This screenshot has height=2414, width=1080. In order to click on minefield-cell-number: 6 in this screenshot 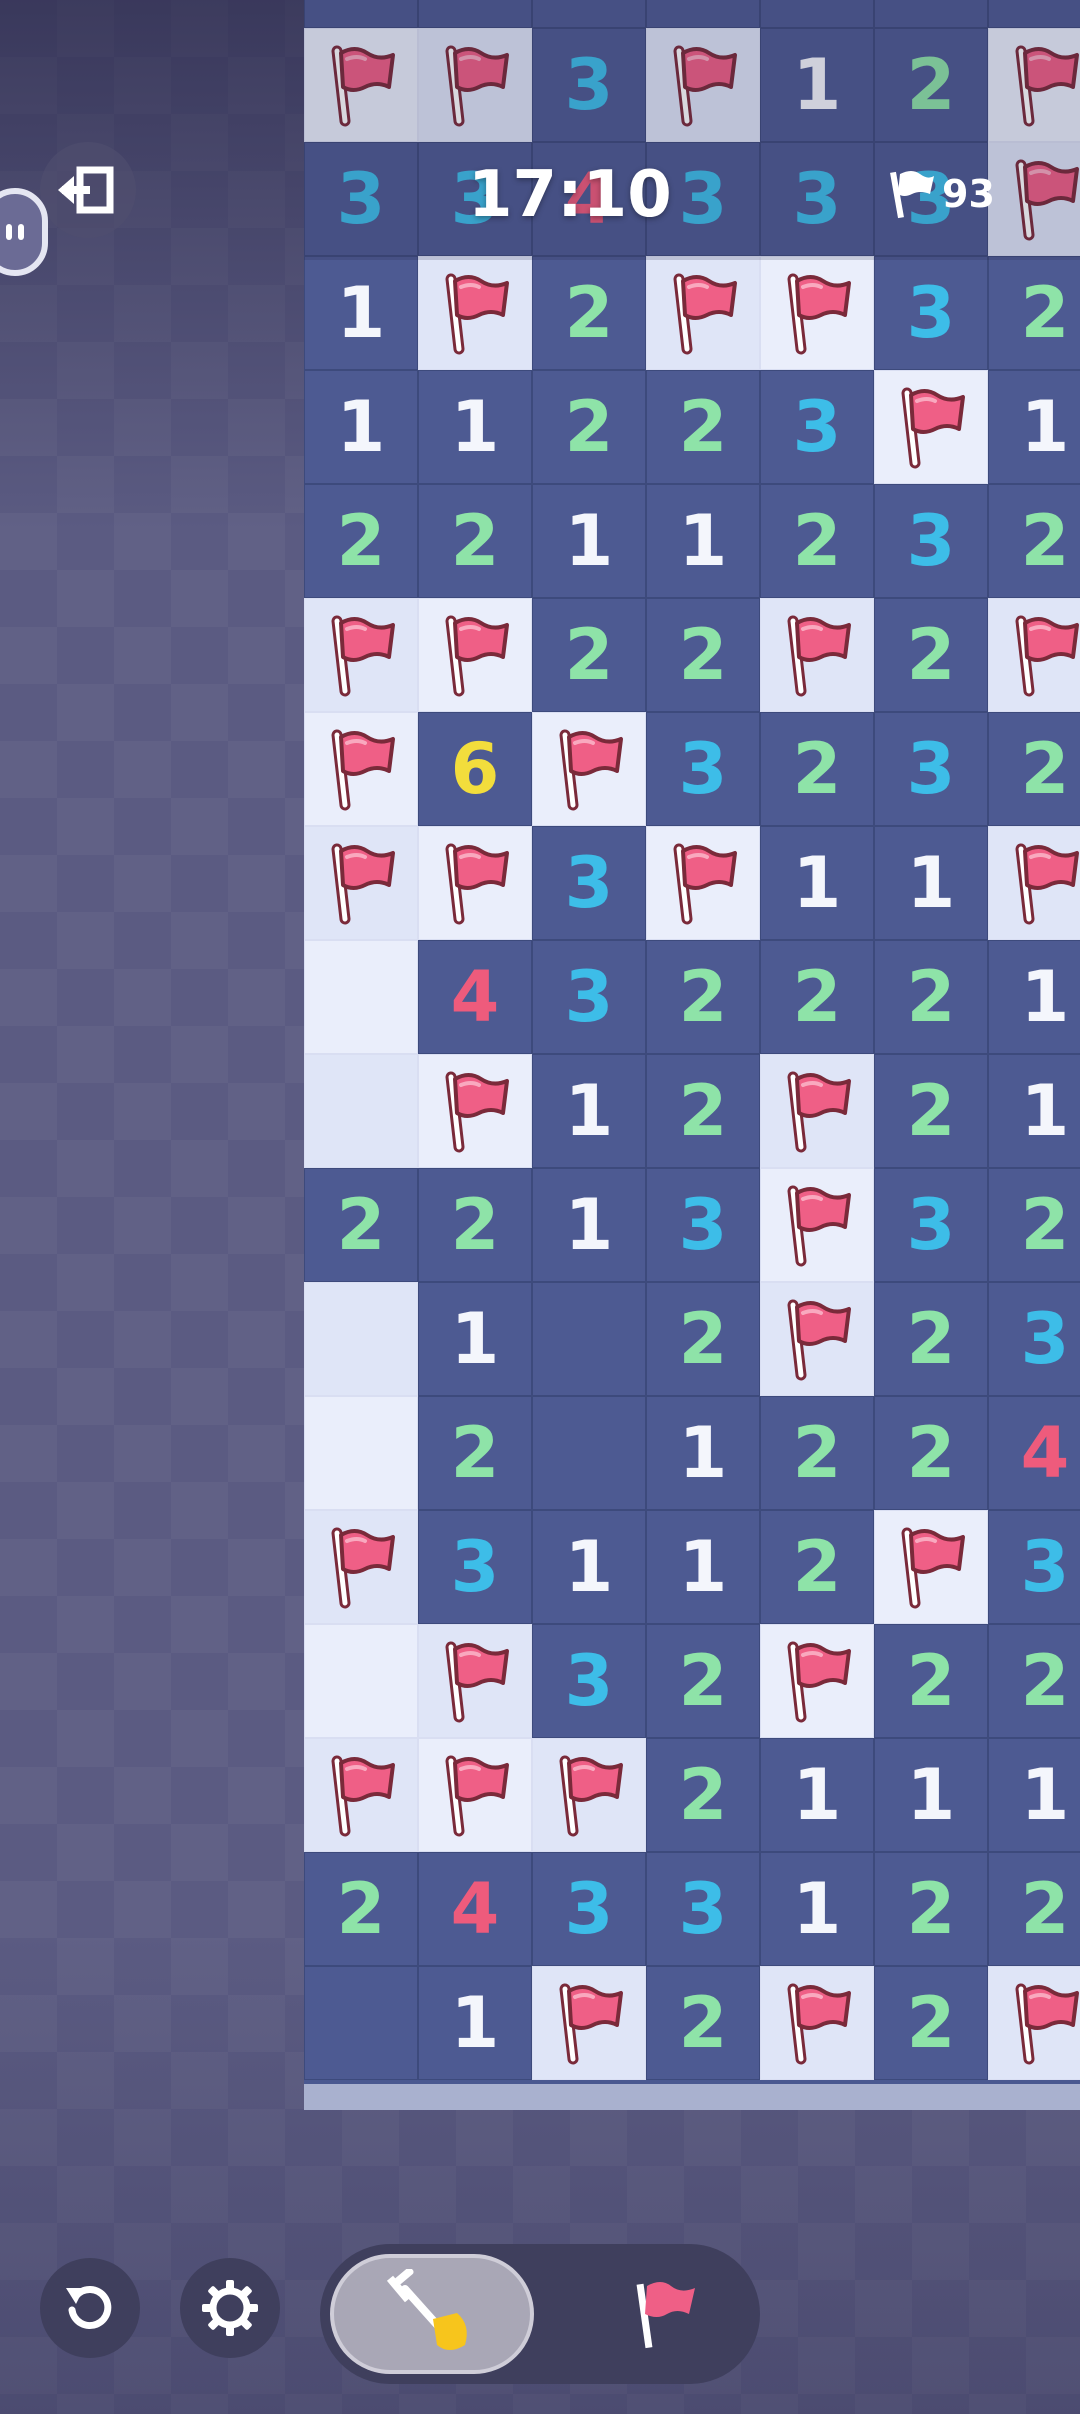, I will do `click(475, 769)`.